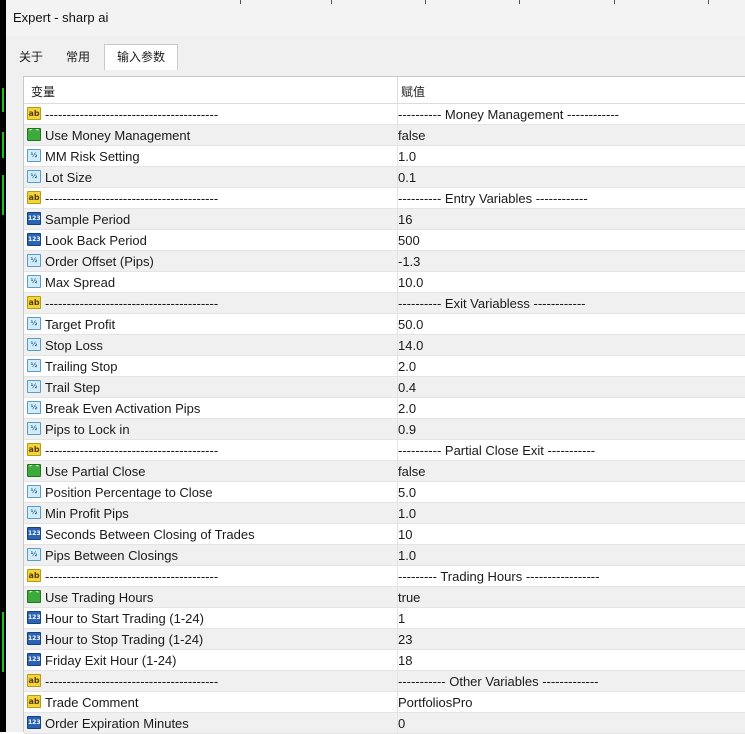 The height and width of the screenshot is (734, 745). What do you see at coordinates (384, 135) in the screenshot?
I see `table-row: ⌒ Use Money Management false` at bounding box center [384, 135].